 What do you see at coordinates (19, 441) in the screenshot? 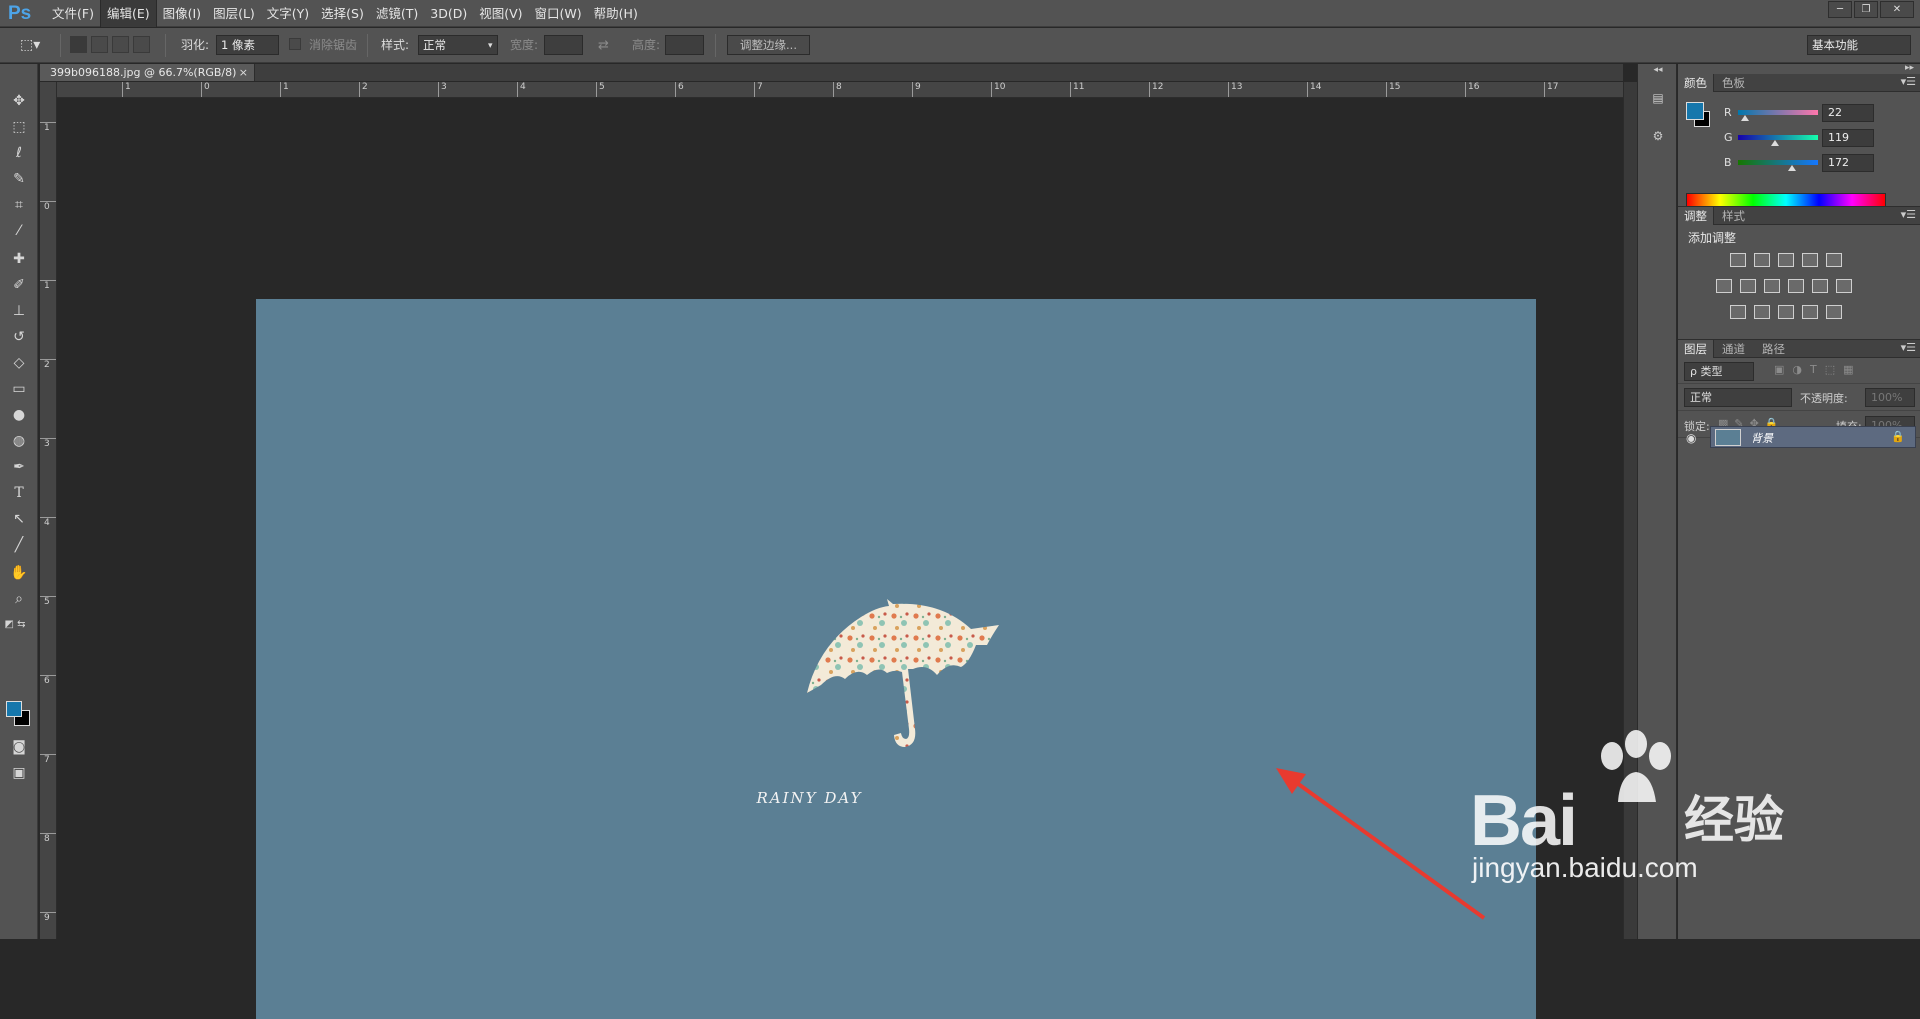
I see `dodge-tool-icon: ◍` at bounding box center [19, 441].